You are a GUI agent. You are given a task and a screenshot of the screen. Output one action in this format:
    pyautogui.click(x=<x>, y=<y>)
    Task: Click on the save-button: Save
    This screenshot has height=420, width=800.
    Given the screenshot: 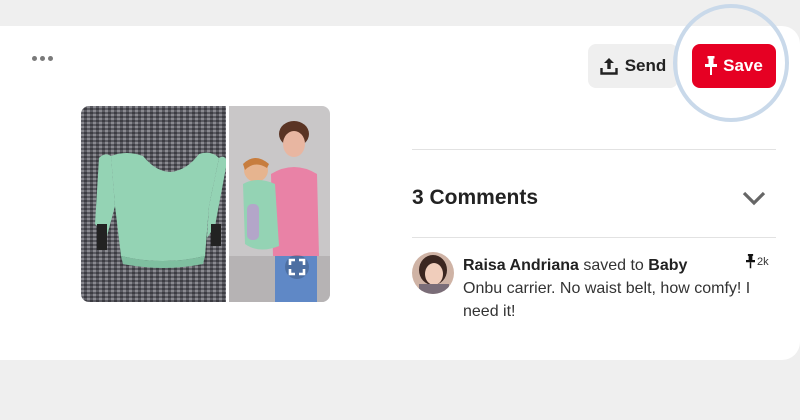 What is the action you would take?
    pyautogui.click(x=734, y=66)
    